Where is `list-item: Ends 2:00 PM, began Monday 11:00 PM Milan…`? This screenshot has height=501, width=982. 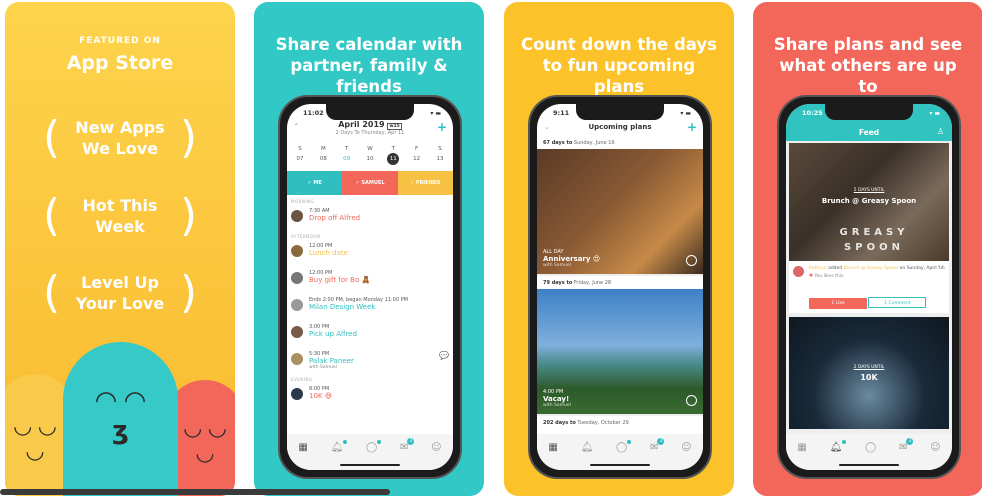 list-item: Ends 2:00 PM, began Monday 11:00 PM Milan… is located at coordinates (370, 306).